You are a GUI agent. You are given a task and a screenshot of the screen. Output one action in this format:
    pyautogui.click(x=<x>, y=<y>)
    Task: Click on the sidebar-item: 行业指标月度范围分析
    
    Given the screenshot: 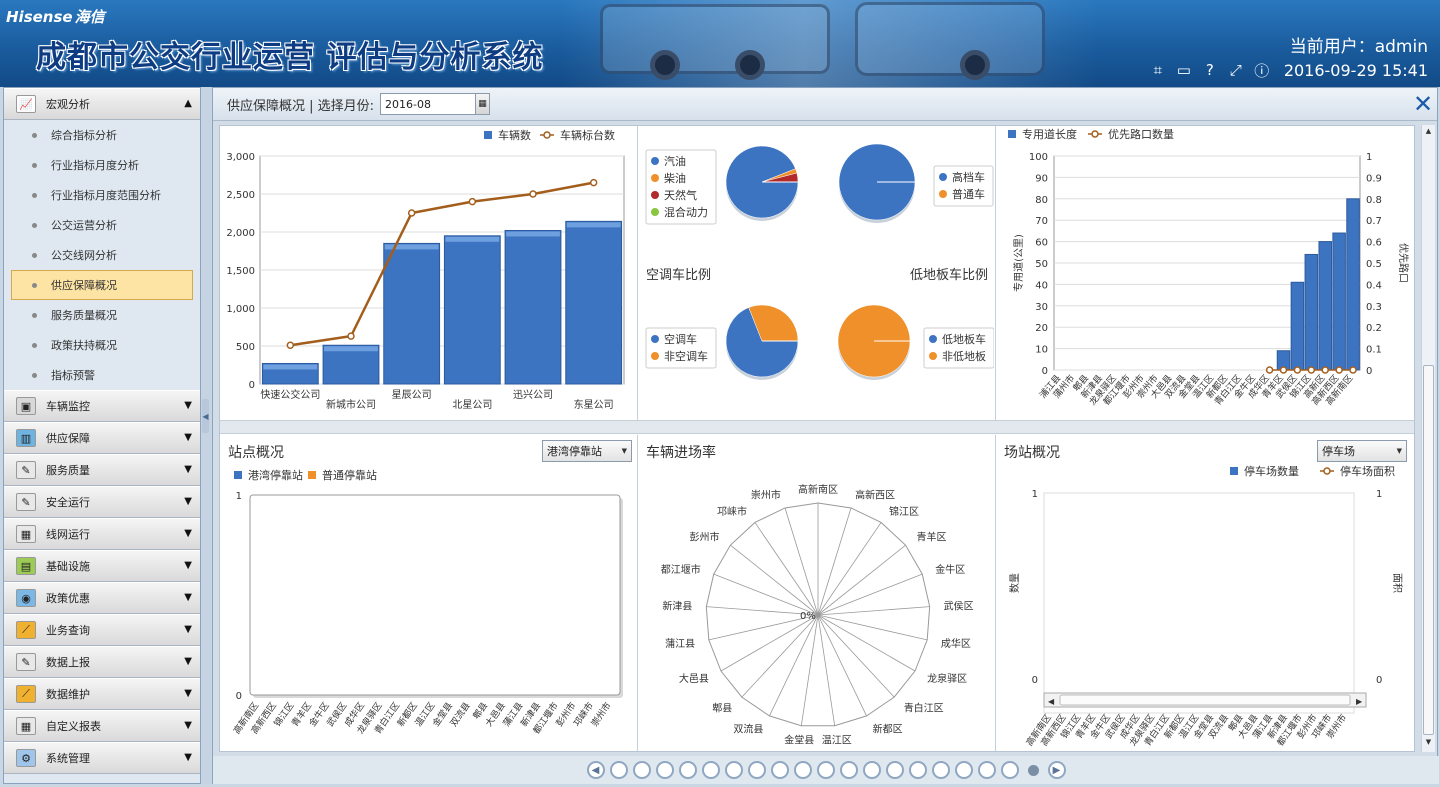 What is the action you would take?
    pyautogui.click(x=102, y=195)
    